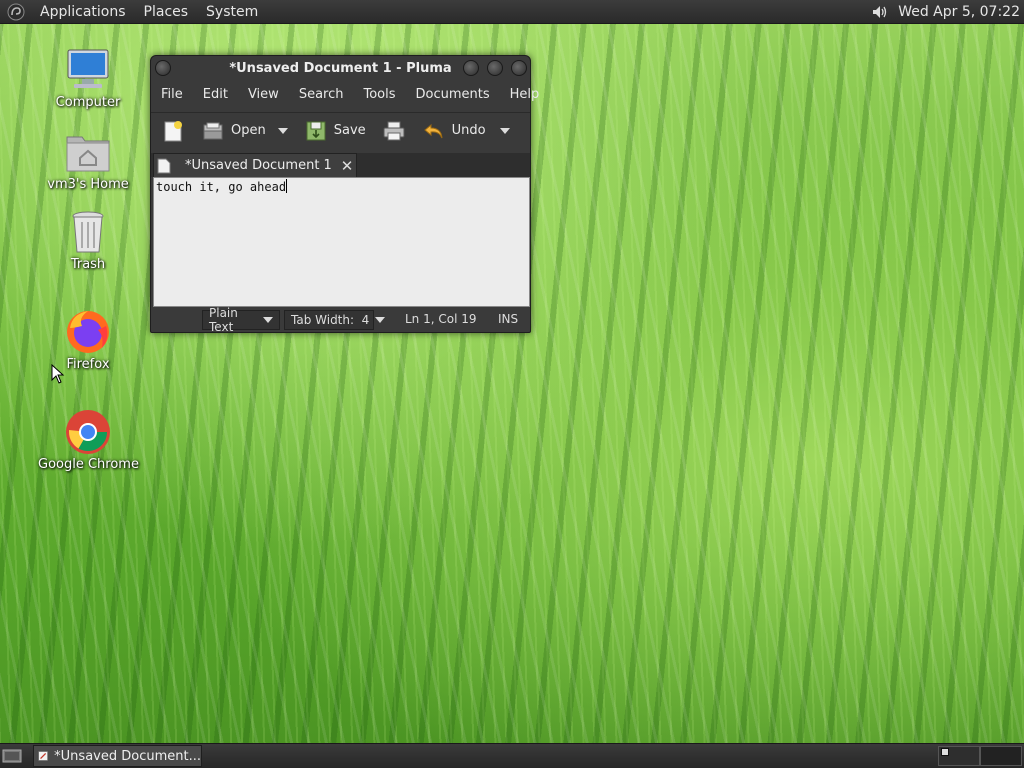 The width and height of the screenshot is (1024, 768). I want to click on window-titlebar: *Unsaved Document 1 - Pluma, so click(340, 68).